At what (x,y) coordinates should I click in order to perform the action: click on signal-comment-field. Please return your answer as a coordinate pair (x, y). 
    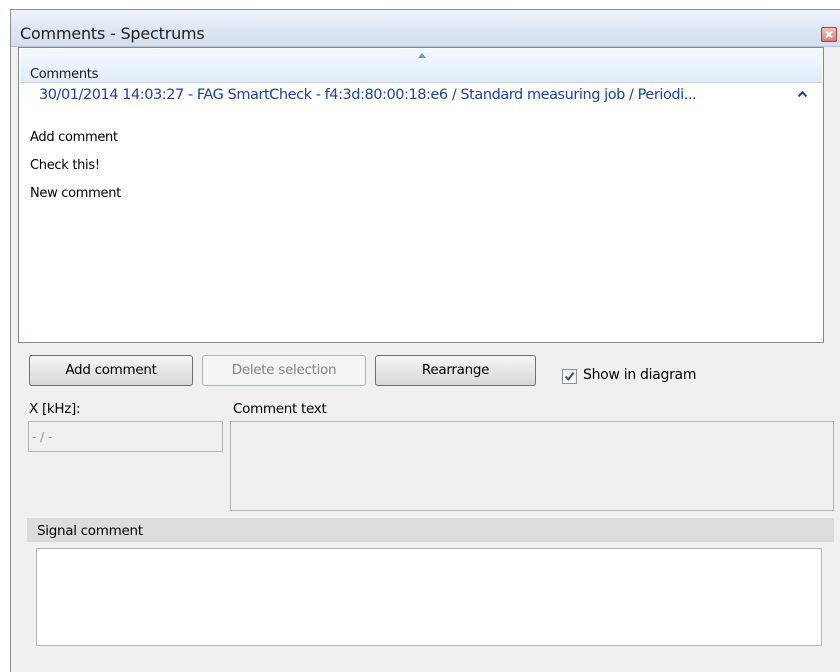
    Looking at the image, I should click on (429, 597).